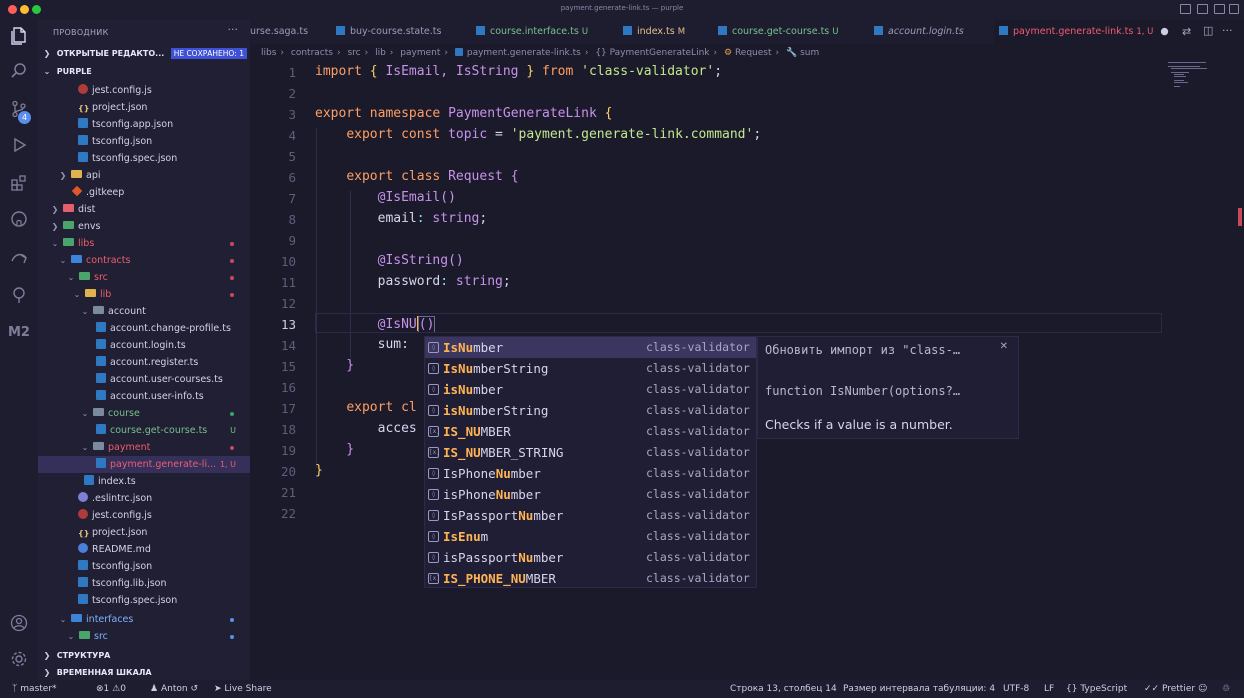 This screenshot has height=698, width=1244. Describe the element at coordinates (788, 32) in the screenshot. I see `tab-course-get-course: course.get-course.ts U` at that location.